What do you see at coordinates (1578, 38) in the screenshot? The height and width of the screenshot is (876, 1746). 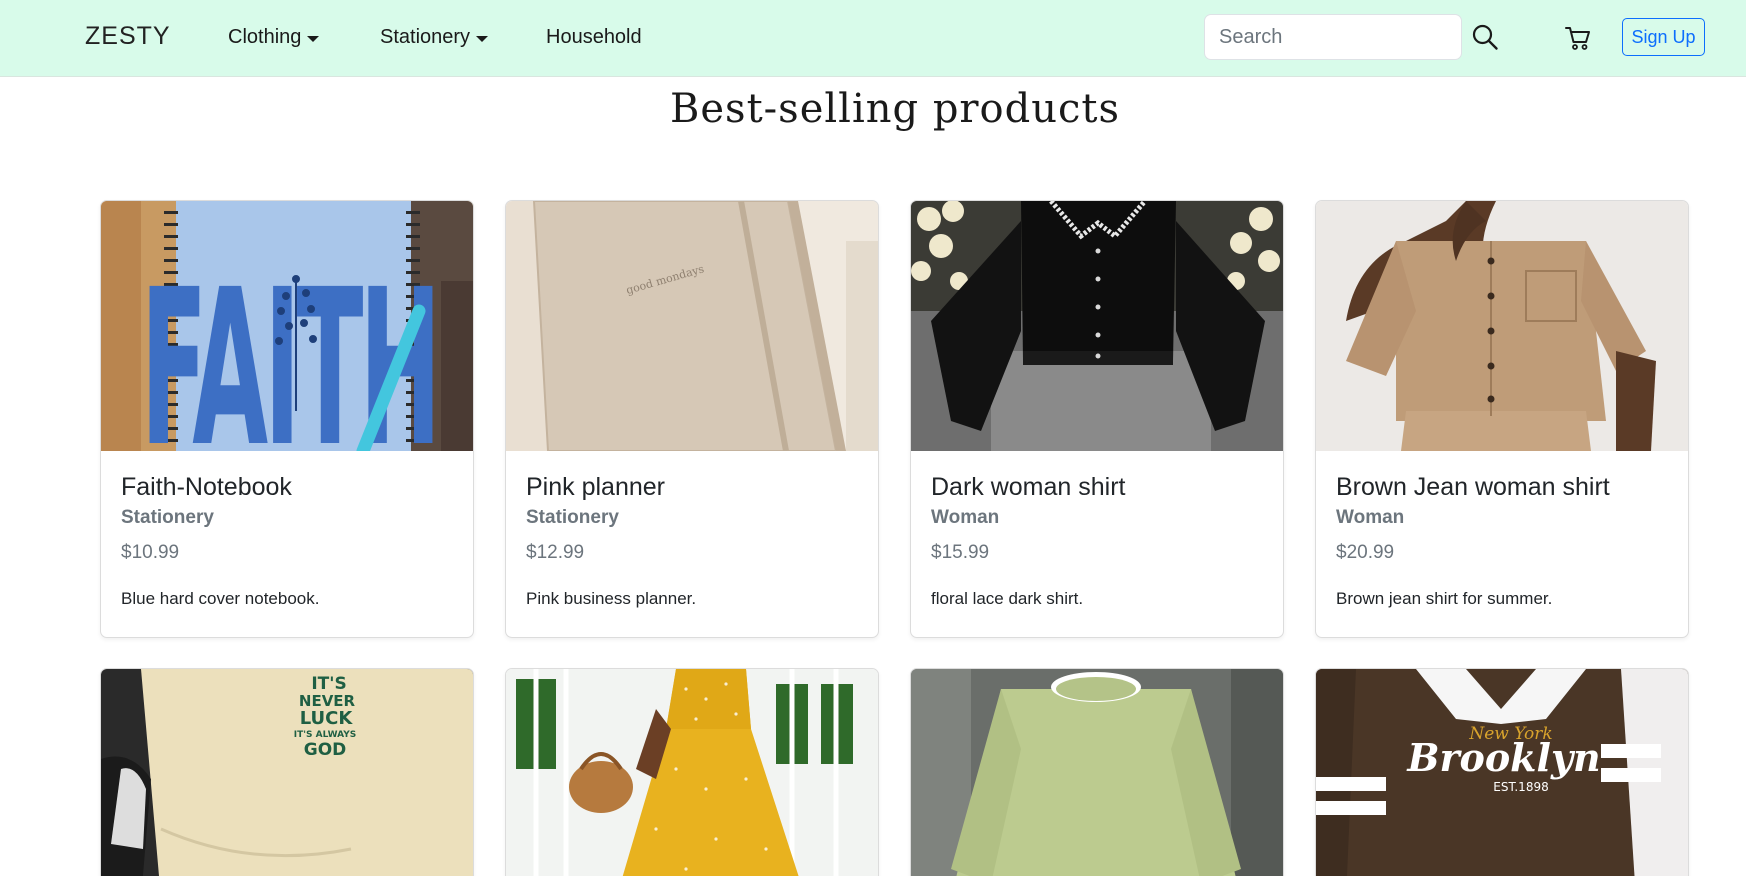 I see `cart-icon` at bounding box center [1578, 38].